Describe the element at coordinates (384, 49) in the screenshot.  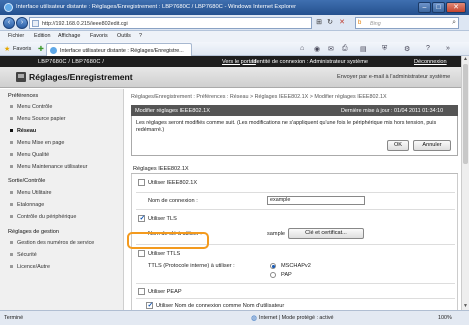
I see `safety-menu-icon: ⛨` at that location.